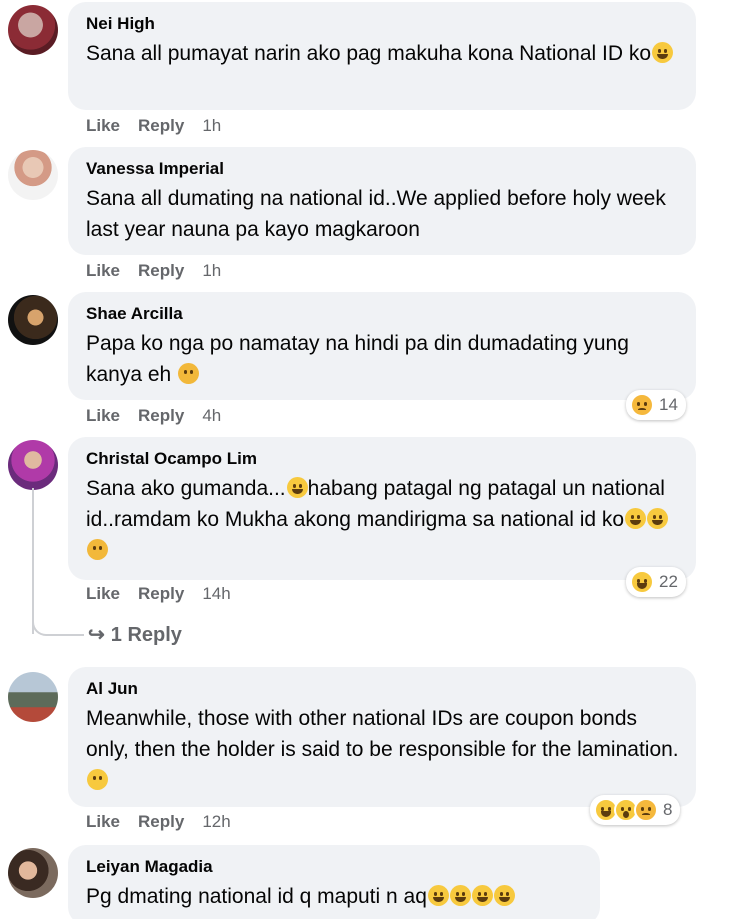 Image resolution: width=750 pixels, height=919 pixels. What do you see at coordinates (668, 581) in the screenshot?
I see `reaction-count: 22` at bounding box center [668, 581].